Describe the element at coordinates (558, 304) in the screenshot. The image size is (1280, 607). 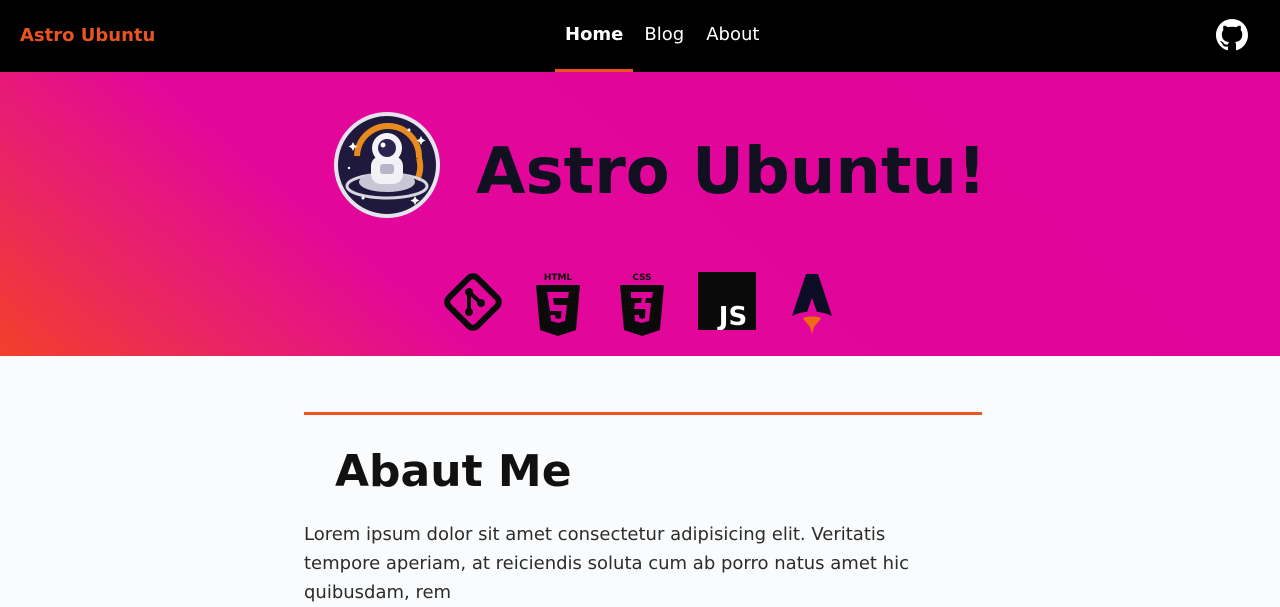
I see `html5-icon: HTML` at that location.